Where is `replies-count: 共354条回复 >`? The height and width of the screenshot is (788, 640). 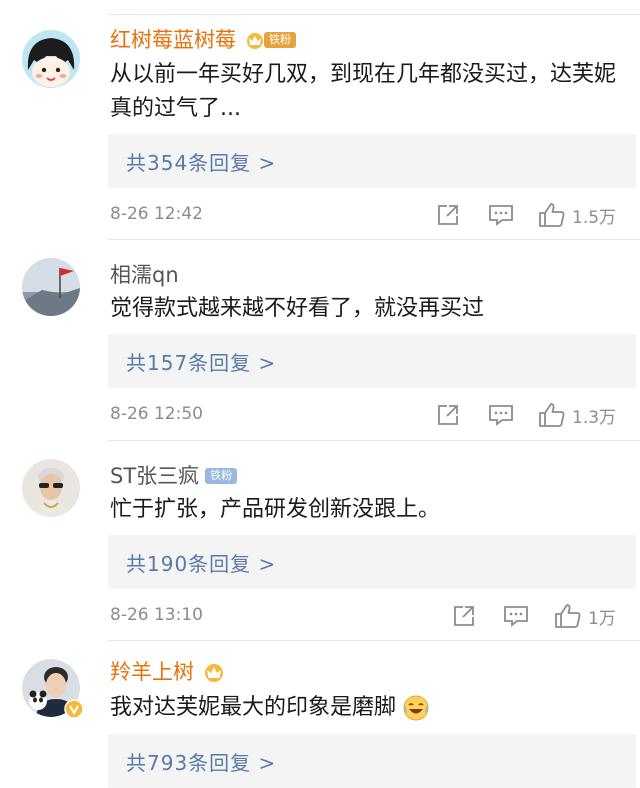 replies-count: 共354条回复 > is located at coordinates (201, 161).